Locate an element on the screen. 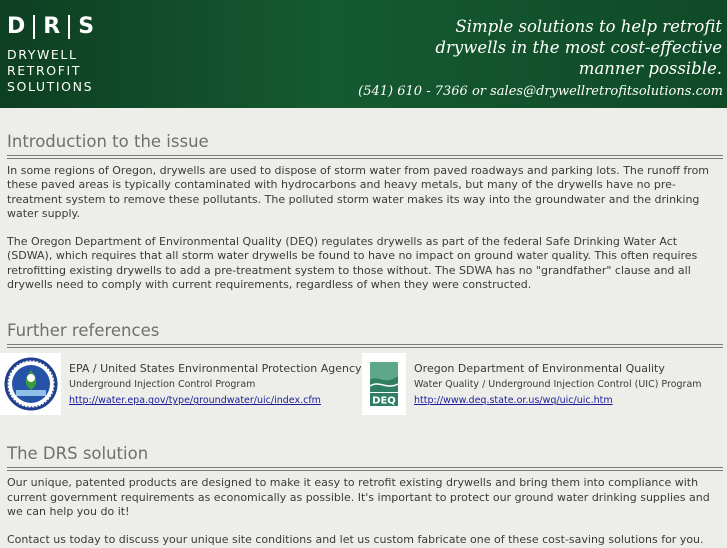 This screenshot has height=548, width=727. logo-word-solutions: SOLUTIONS is located at coordinates (50, 86).